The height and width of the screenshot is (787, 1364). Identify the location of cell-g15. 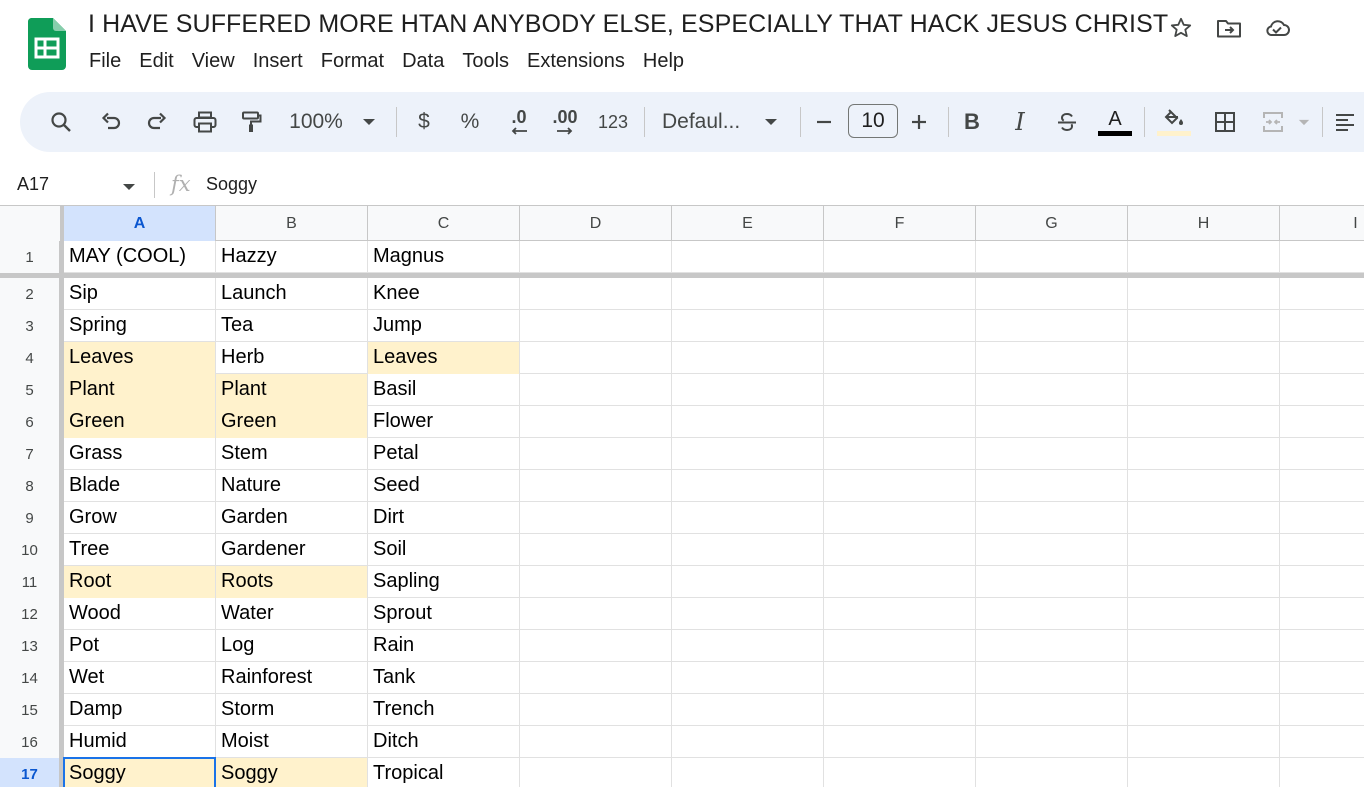
(1052, 710).